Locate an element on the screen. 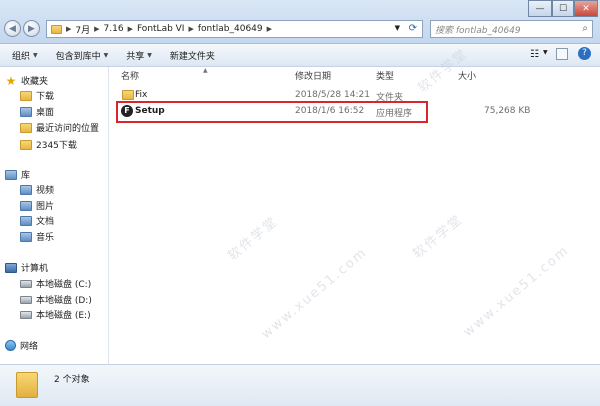 This screenshot has height=406, width=600. column-header-modified: 修改日期 is located at coordinates (313, 75).